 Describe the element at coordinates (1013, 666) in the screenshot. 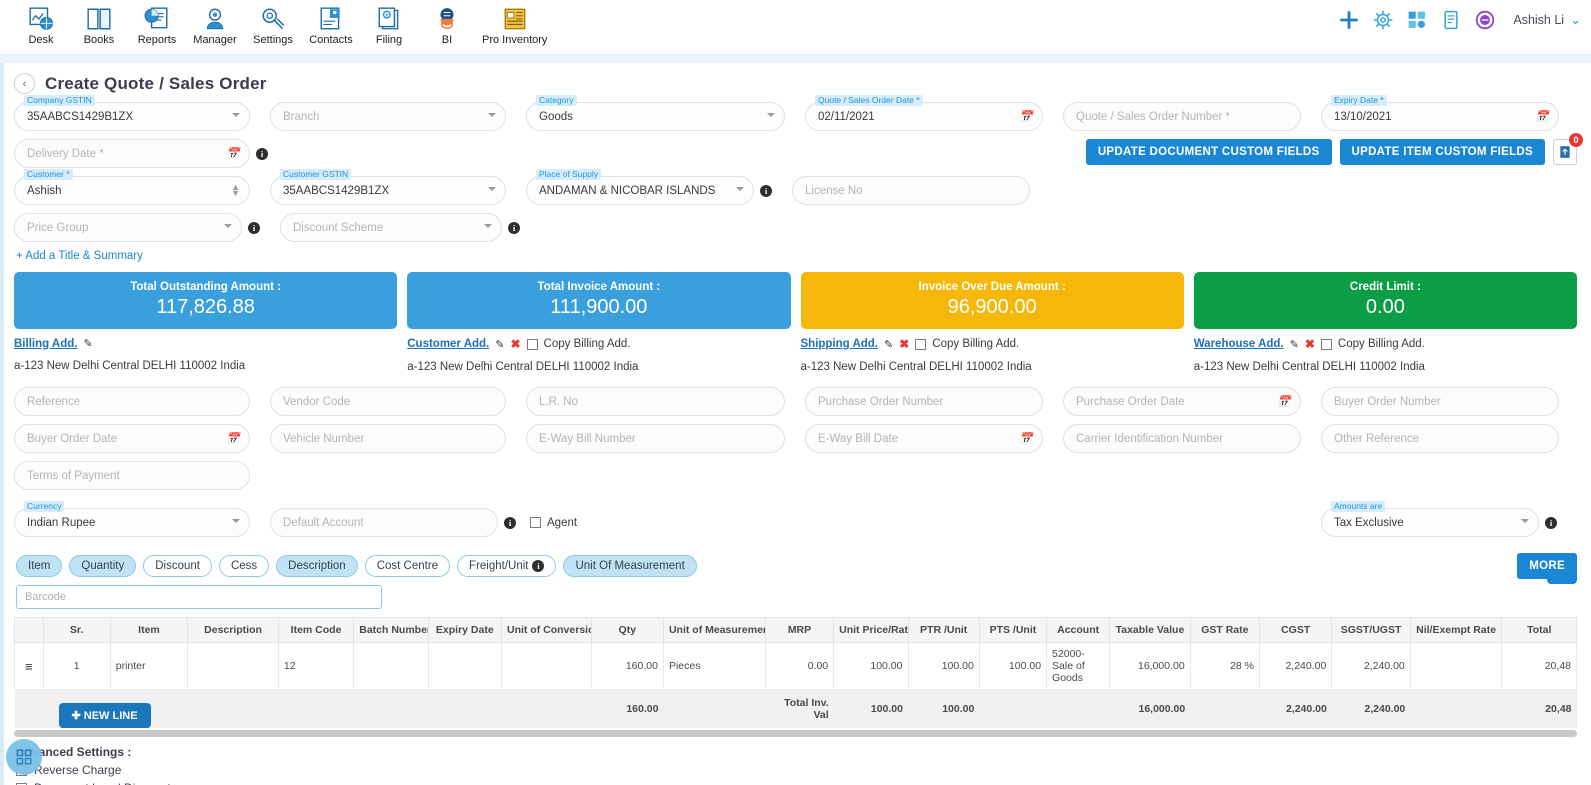

I see `cell-pts: 100.00` at that location.